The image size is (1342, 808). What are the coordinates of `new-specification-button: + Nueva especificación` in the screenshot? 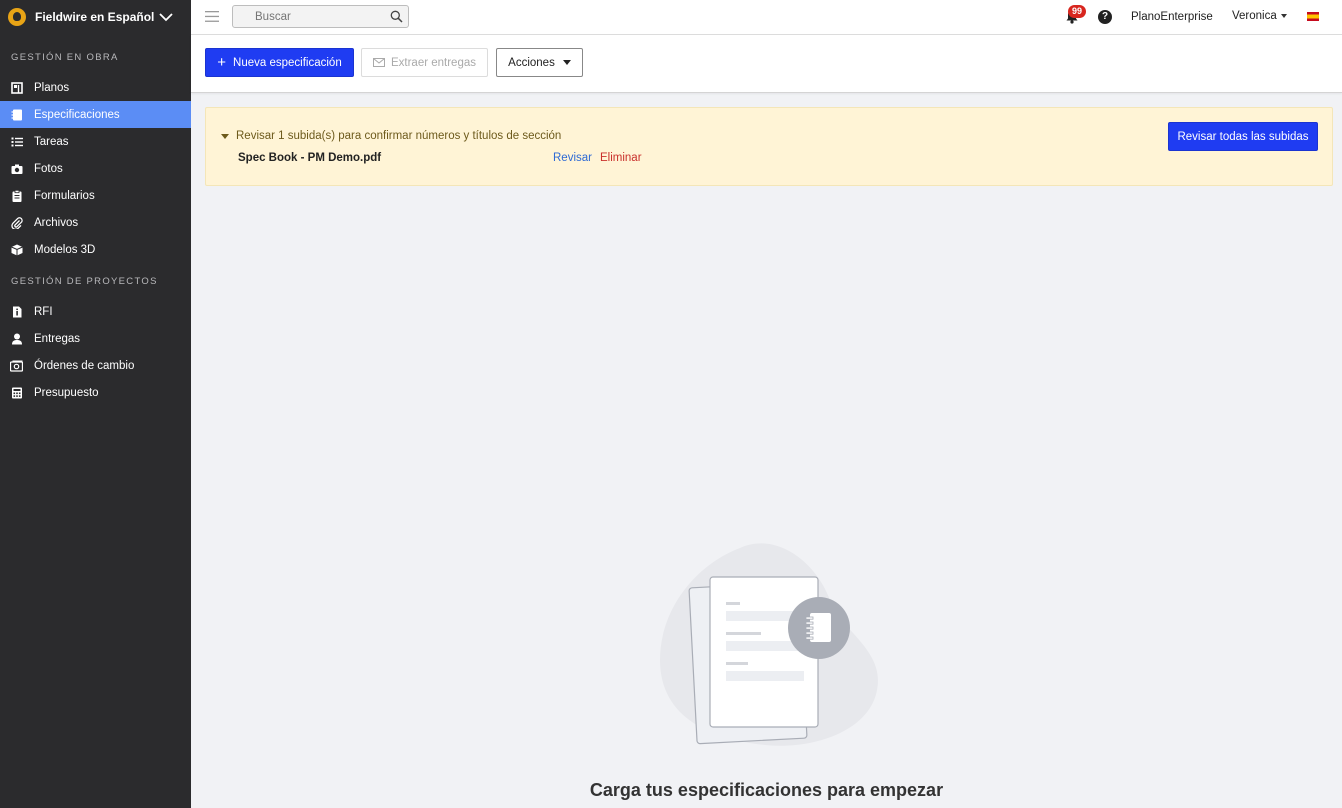 It's located at (279, 62).